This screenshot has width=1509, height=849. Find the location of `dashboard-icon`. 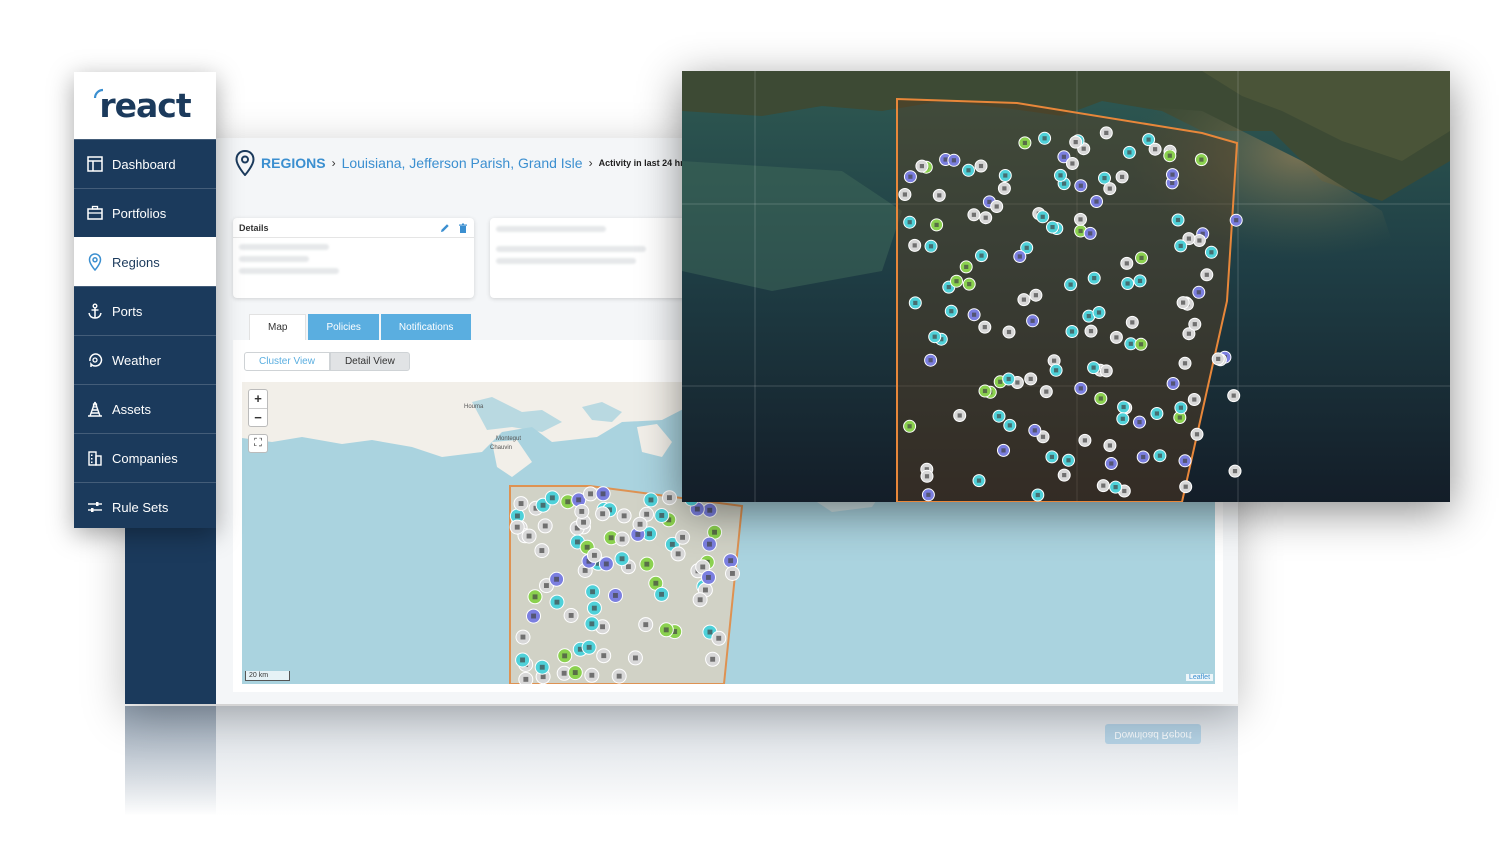

dashboard-icon is located at coordinates (95, 164).